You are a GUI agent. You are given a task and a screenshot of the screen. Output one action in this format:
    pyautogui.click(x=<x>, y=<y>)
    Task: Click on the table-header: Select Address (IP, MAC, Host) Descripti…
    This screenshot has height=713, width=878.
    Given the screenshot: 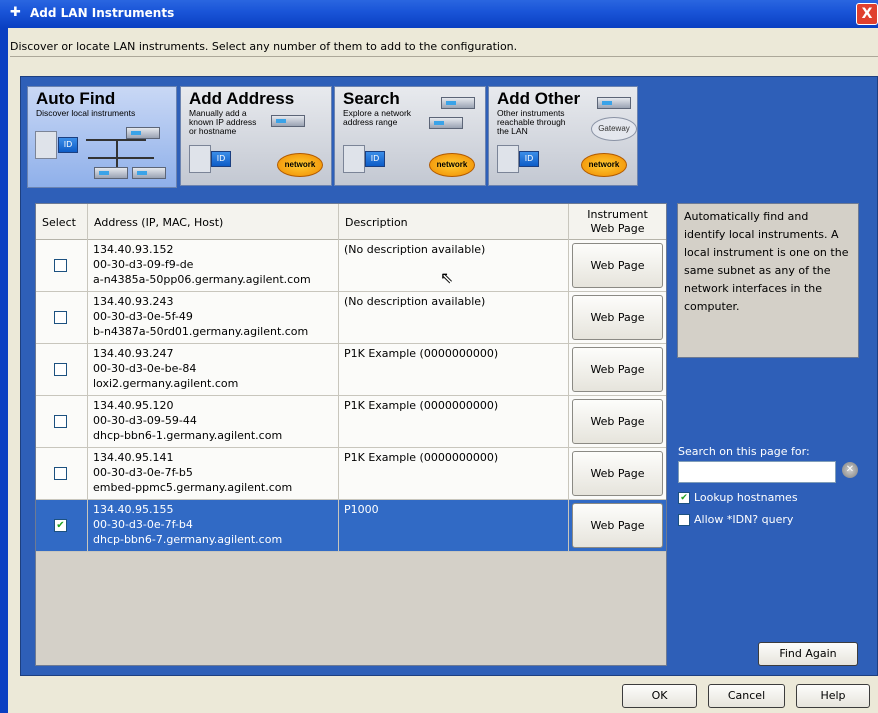 What is the action you would take?
    pyautogui.click(x=351, y=222)
    